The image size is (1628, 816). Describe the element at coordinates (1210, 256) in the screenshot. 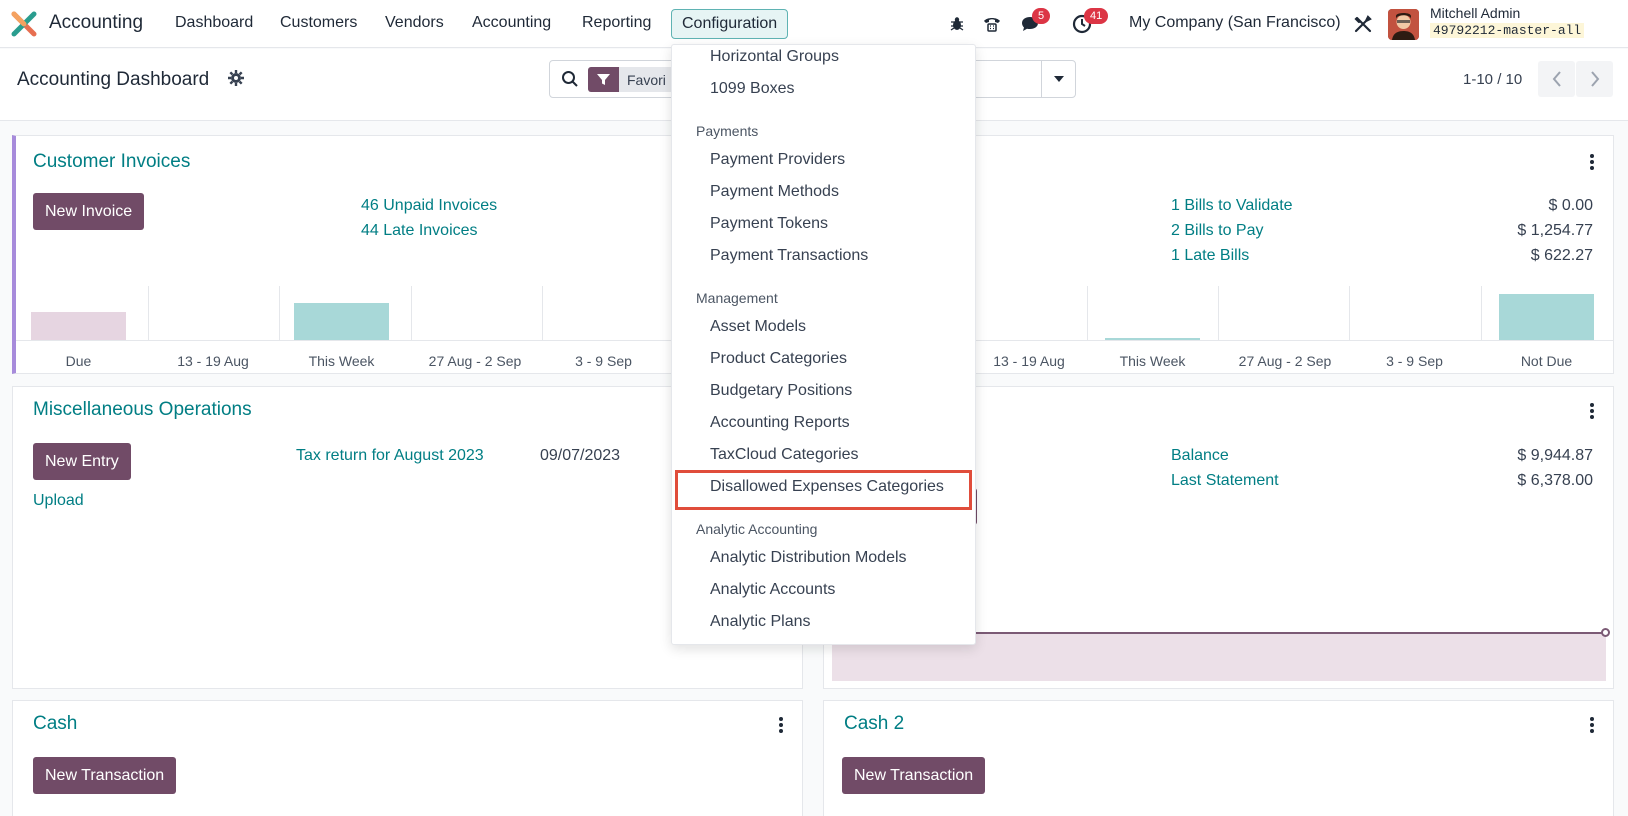

I see `late-bills-link: 1 Late Bills` at that location.